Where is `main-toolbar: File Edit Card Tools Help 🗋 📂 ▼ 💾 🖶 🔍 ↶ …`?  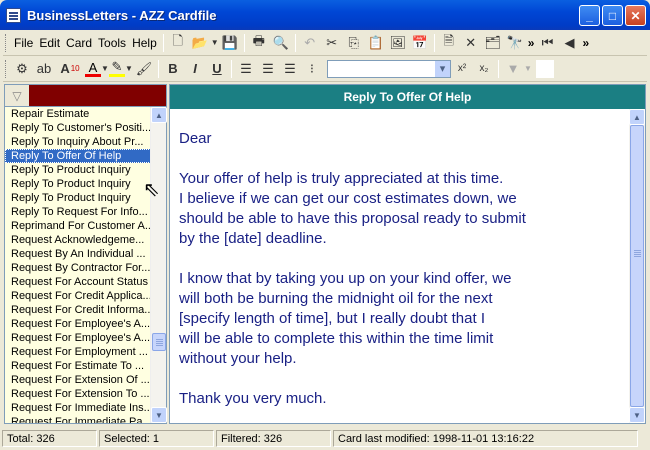 main-toolbar: File Edit Card Tools Help 🗋 📂 ▼ 💾 🖶 🔍 ↶ … is located at coordinates (325, 43).